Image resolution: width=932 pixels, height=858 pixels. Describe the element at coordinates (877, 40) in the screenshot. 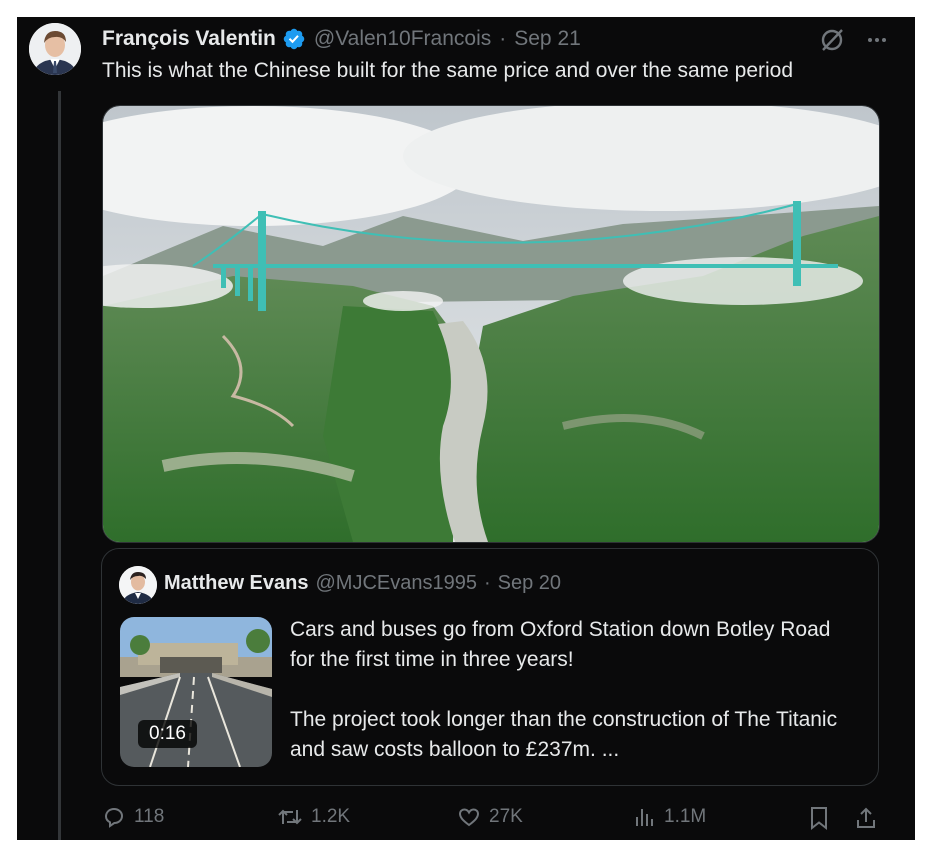

I see `more-icon` at that location.